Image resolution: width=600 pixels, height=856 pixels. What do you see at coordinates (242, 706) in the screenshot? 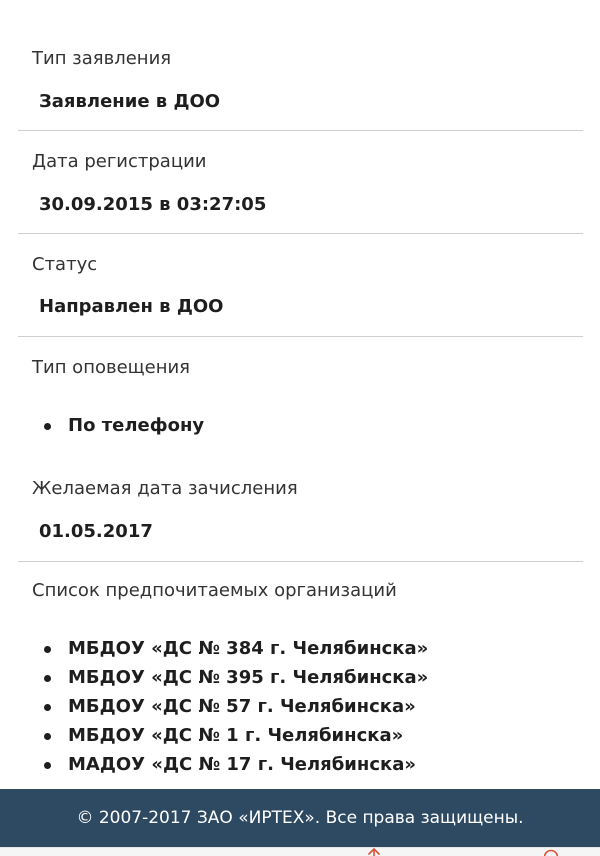
I see `preferred-organization-item-text: МБДОУ «ДС № 57 г. Челябинска»` at bounding box center [242, 706].